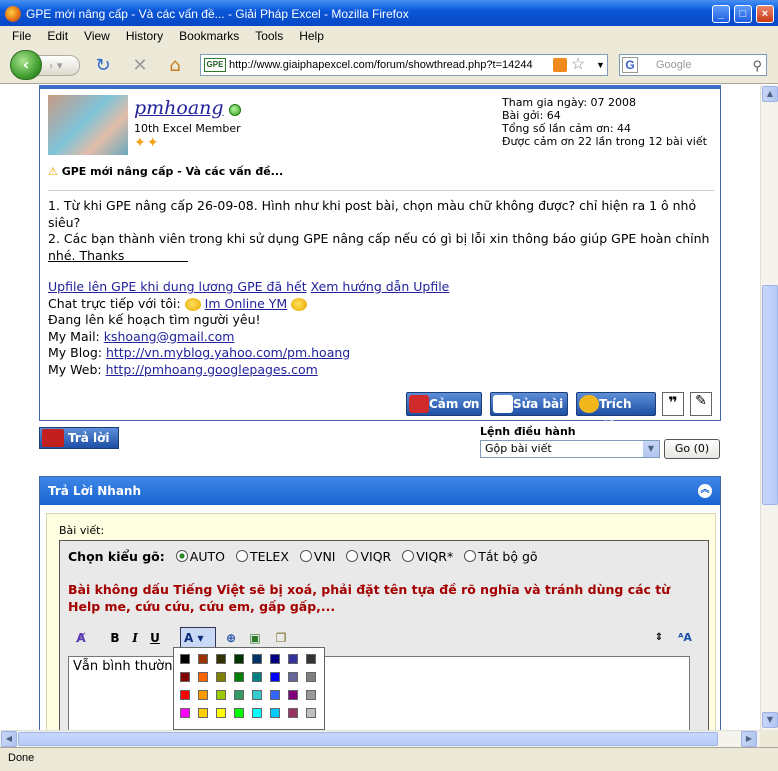 The width and height of the screenshot is (778, 771). I want to click on menu-history: History, so click(144, 36).